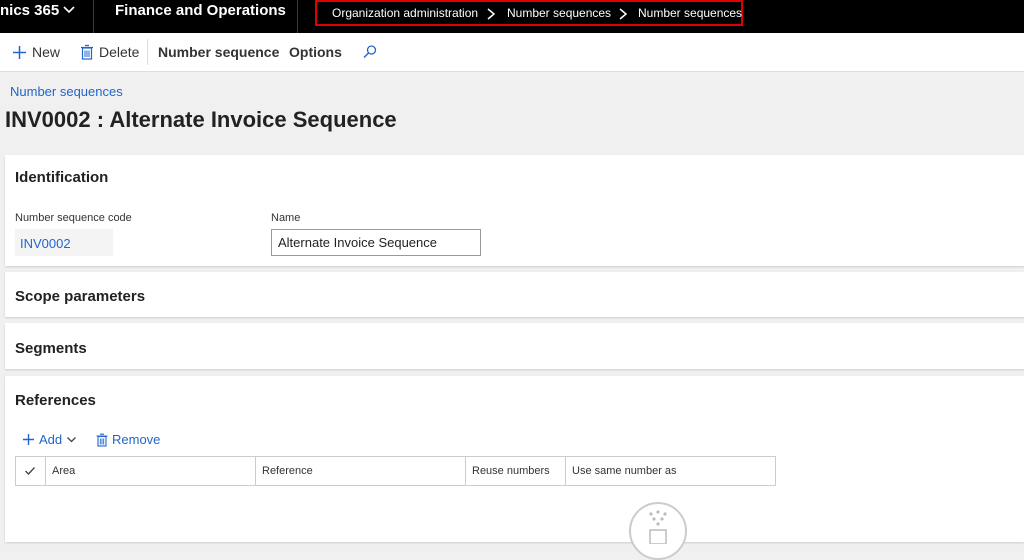 The width and height of the screenshot is (1024, 560). I want to click on name-label: Name, so click(286, 218).